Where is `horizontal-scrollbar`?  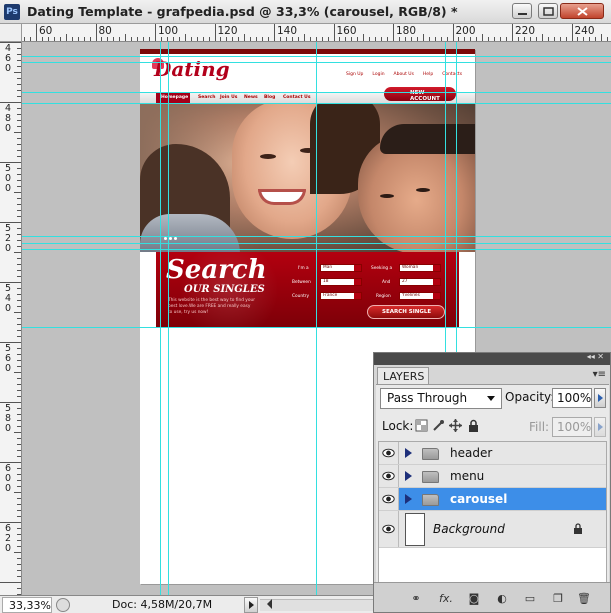 horizontal-scrollbar is located at coordinates (316, 605).